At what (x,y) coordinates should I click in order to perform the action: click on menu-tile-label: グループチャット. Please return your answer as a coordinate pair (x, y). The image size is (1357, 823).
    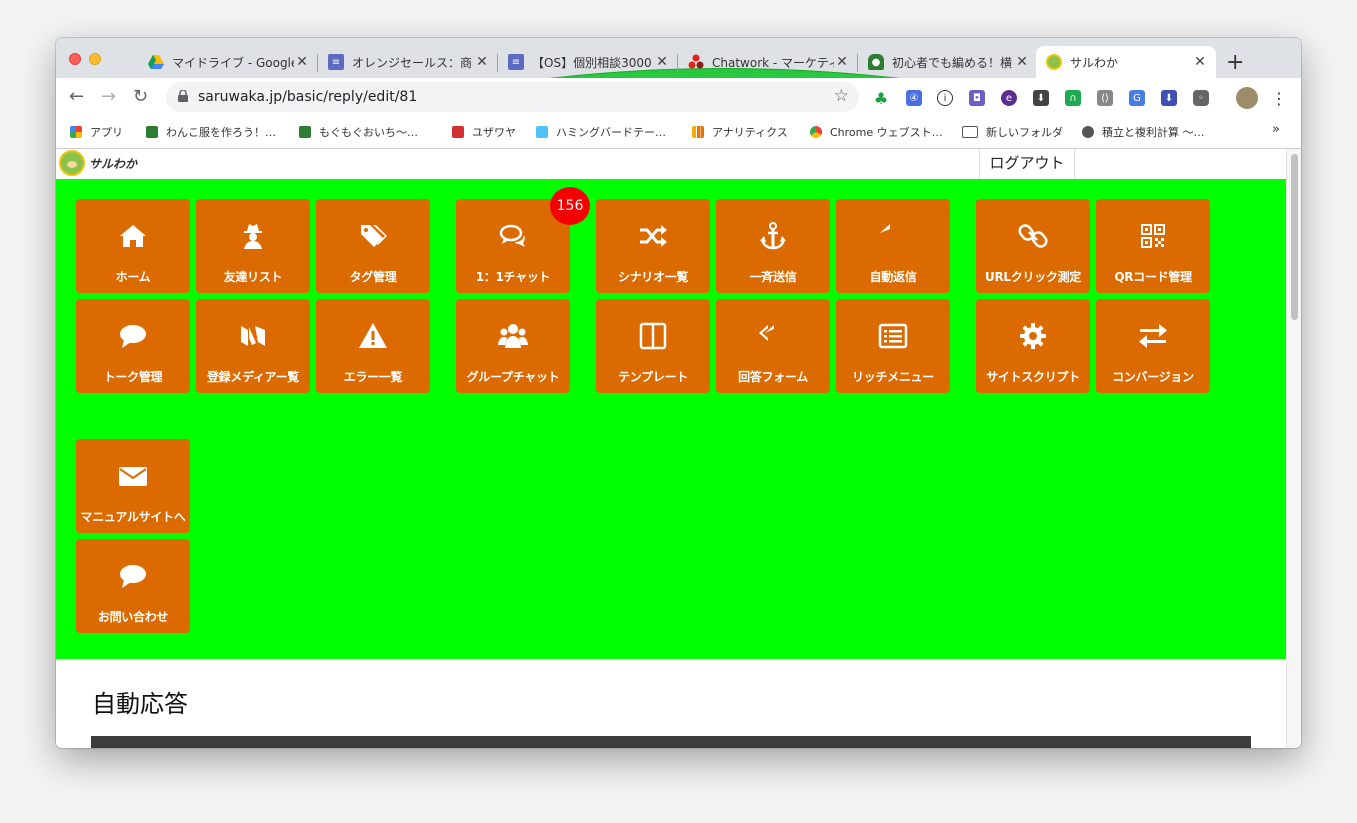
    Looking at the image, I should click on (513, 377).